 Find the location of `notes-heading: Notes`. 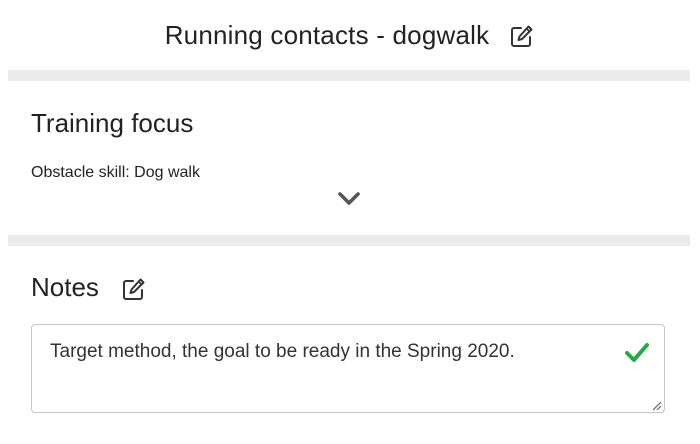

notes-heading: Notes is located at coordinates (65, 287).